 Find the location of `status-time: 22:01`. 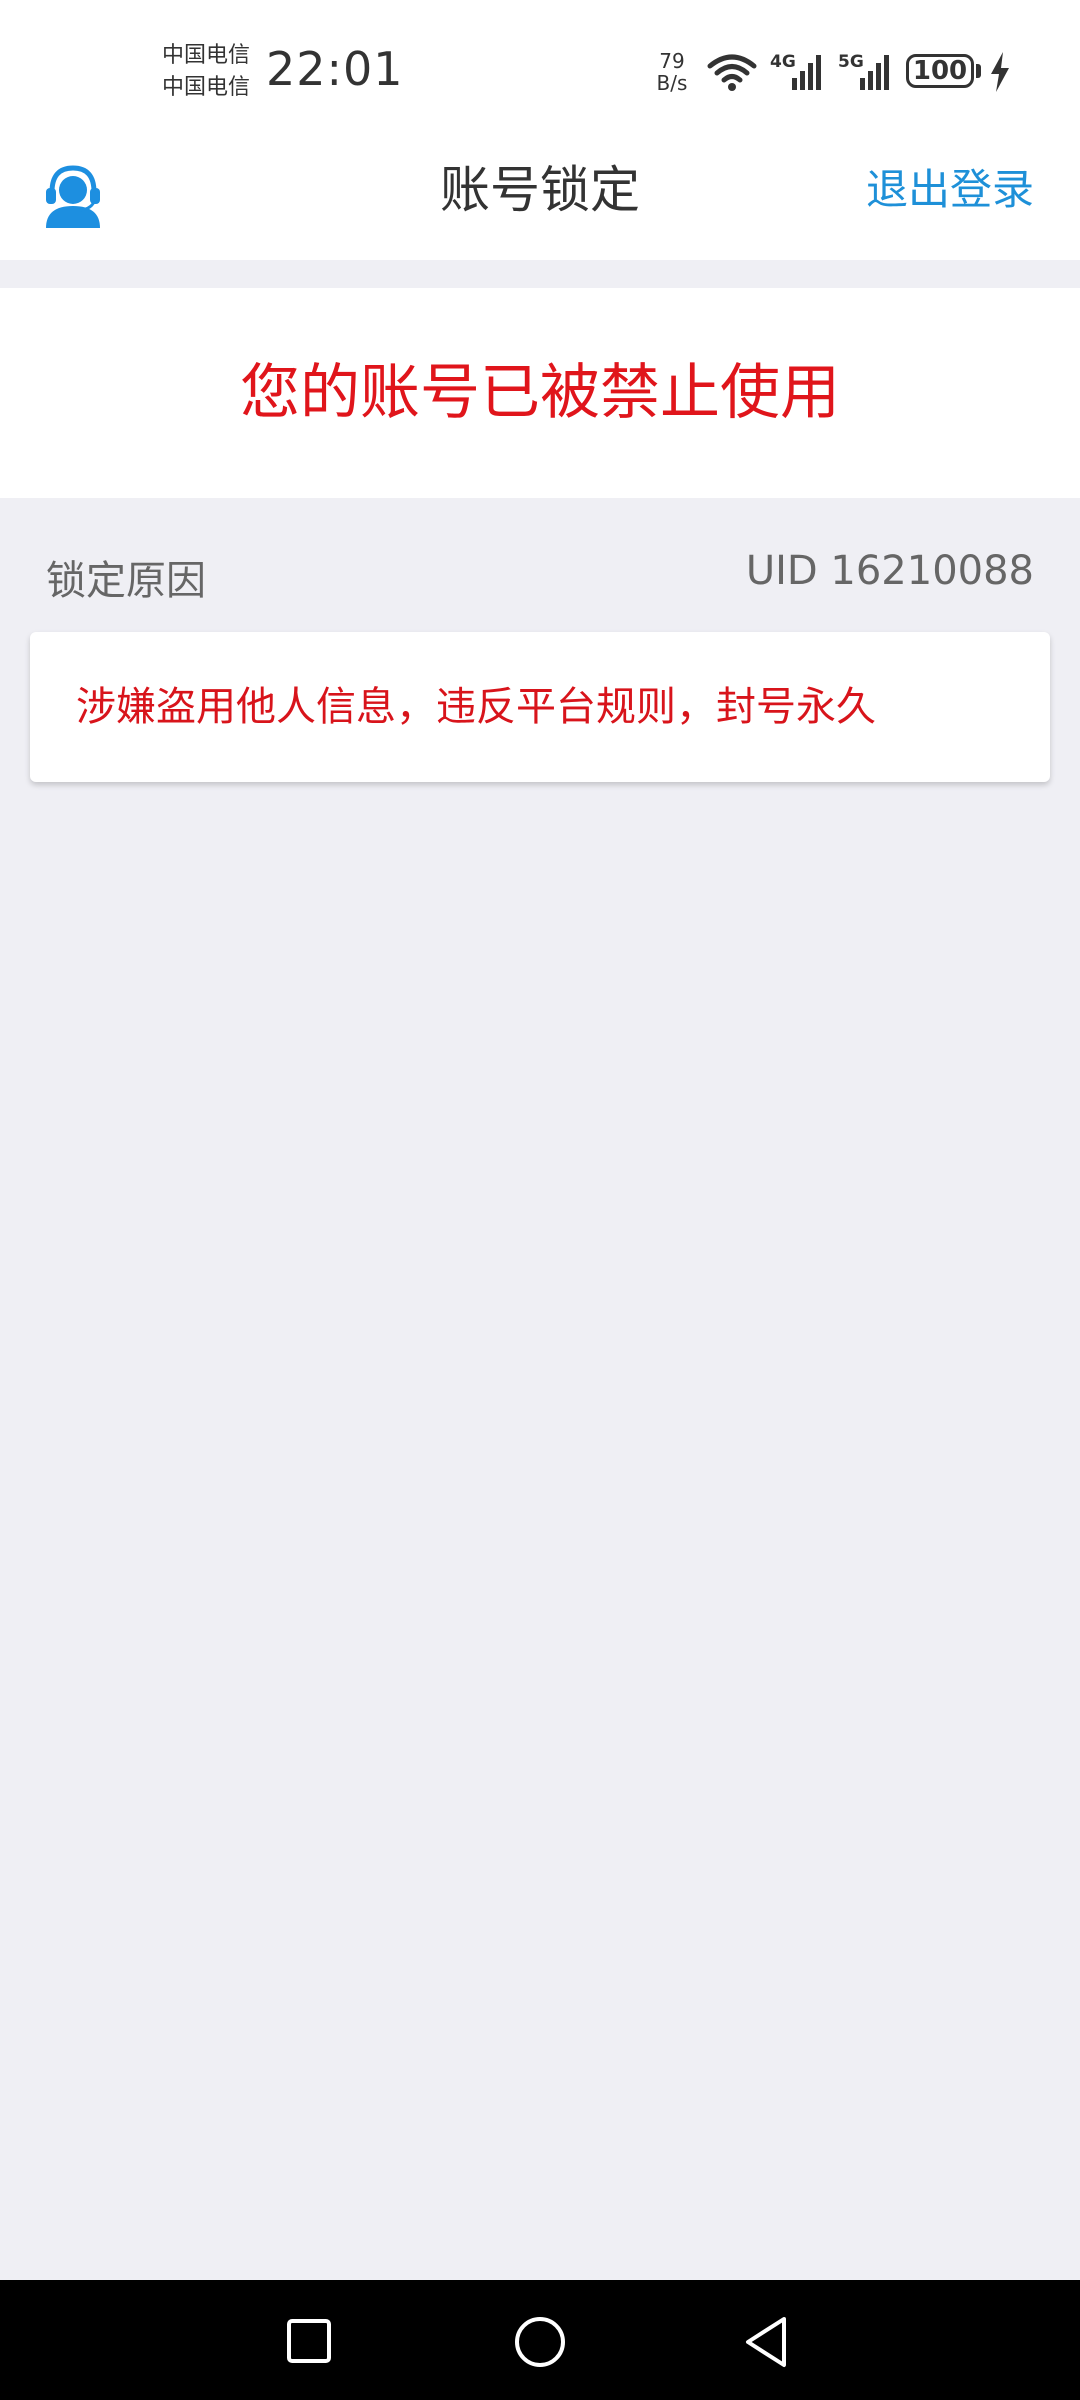

status-time: 22:01 is located at coordinates (335, 69).